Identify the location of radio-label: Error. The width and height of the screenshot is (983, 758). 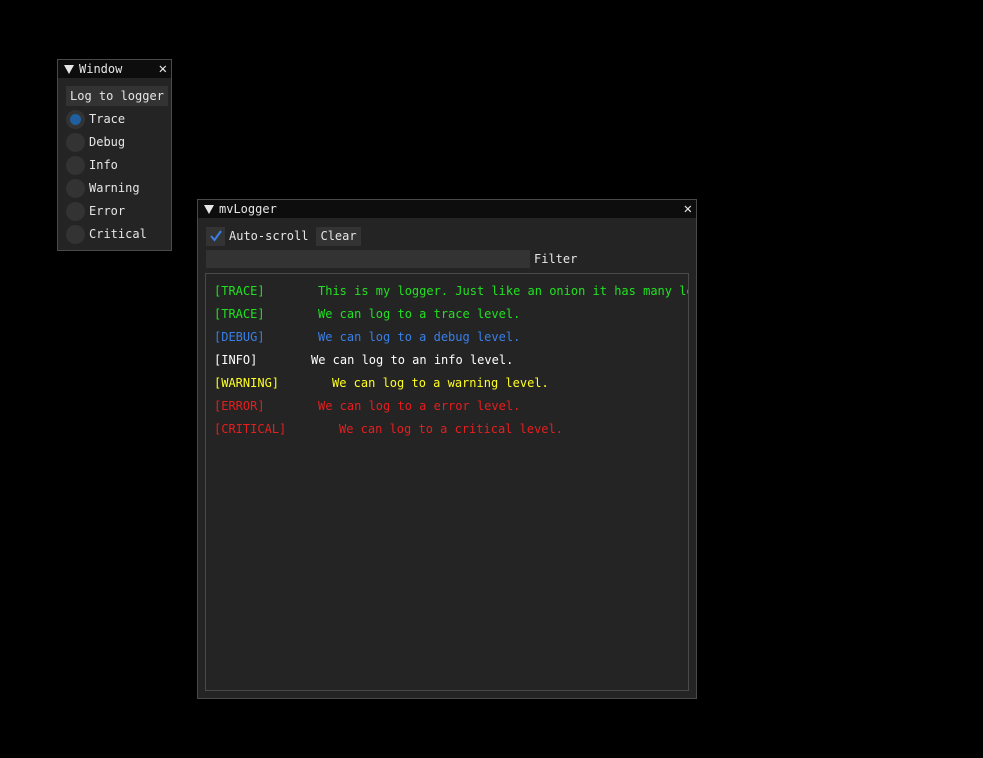
(107, 211).